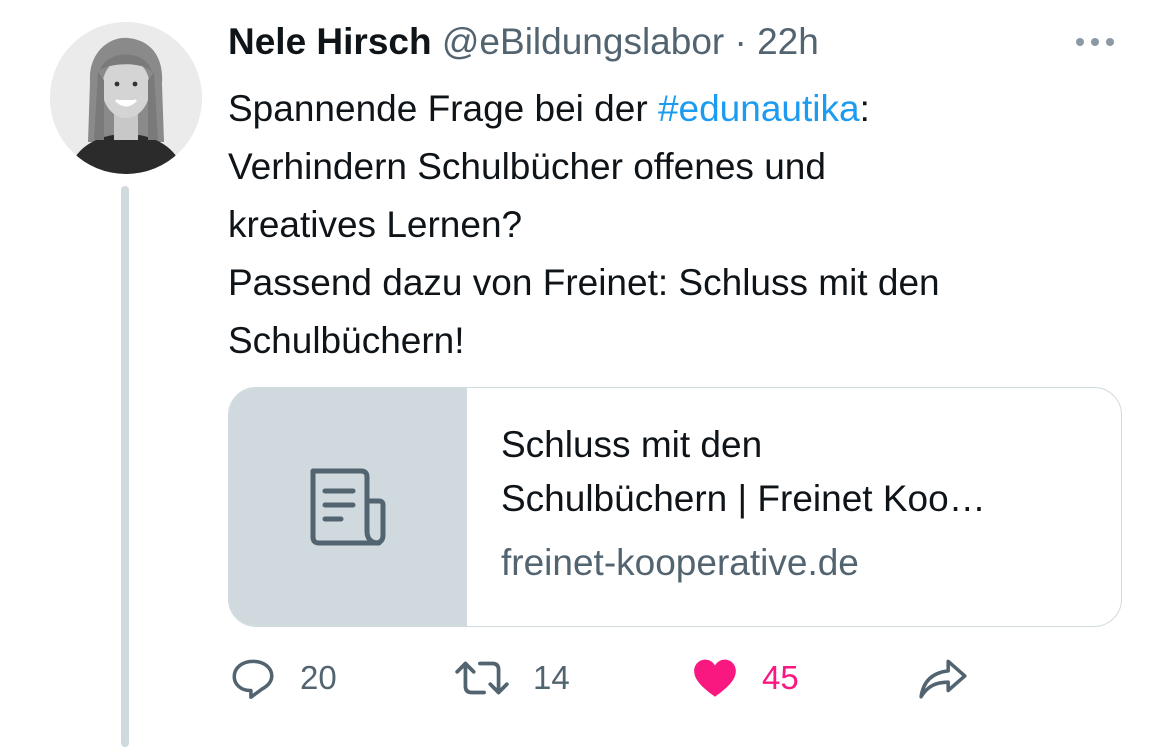 This screenshot has height=747, width=1170. Describe the element at coordinates (330, 41) in the screenshot. I see `author-name: Nele Hirsch` at that location.